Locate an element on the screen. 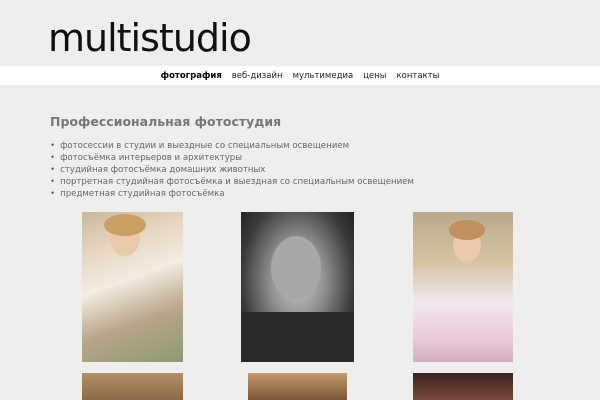  nav-item-multimedia: мультимедиа is located at coordinates (323, 76).